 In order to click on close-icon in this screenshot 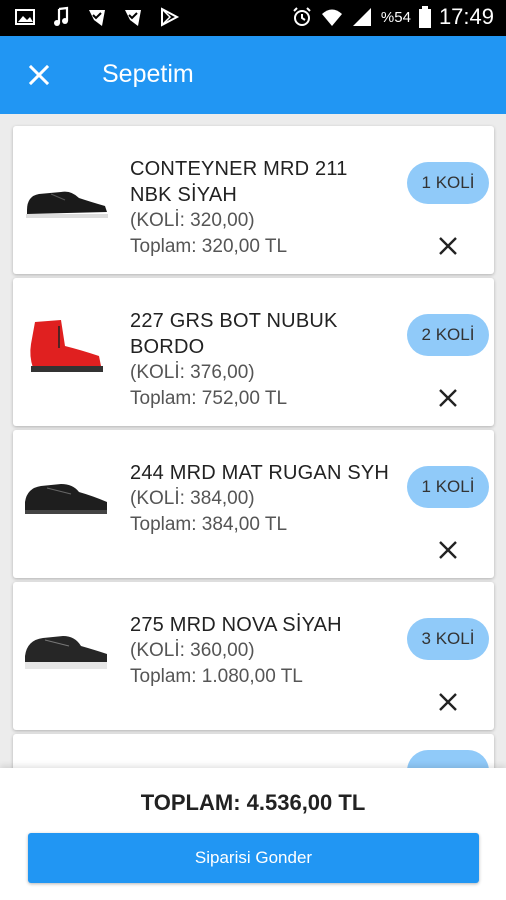, I will do `click(39, 75)`.